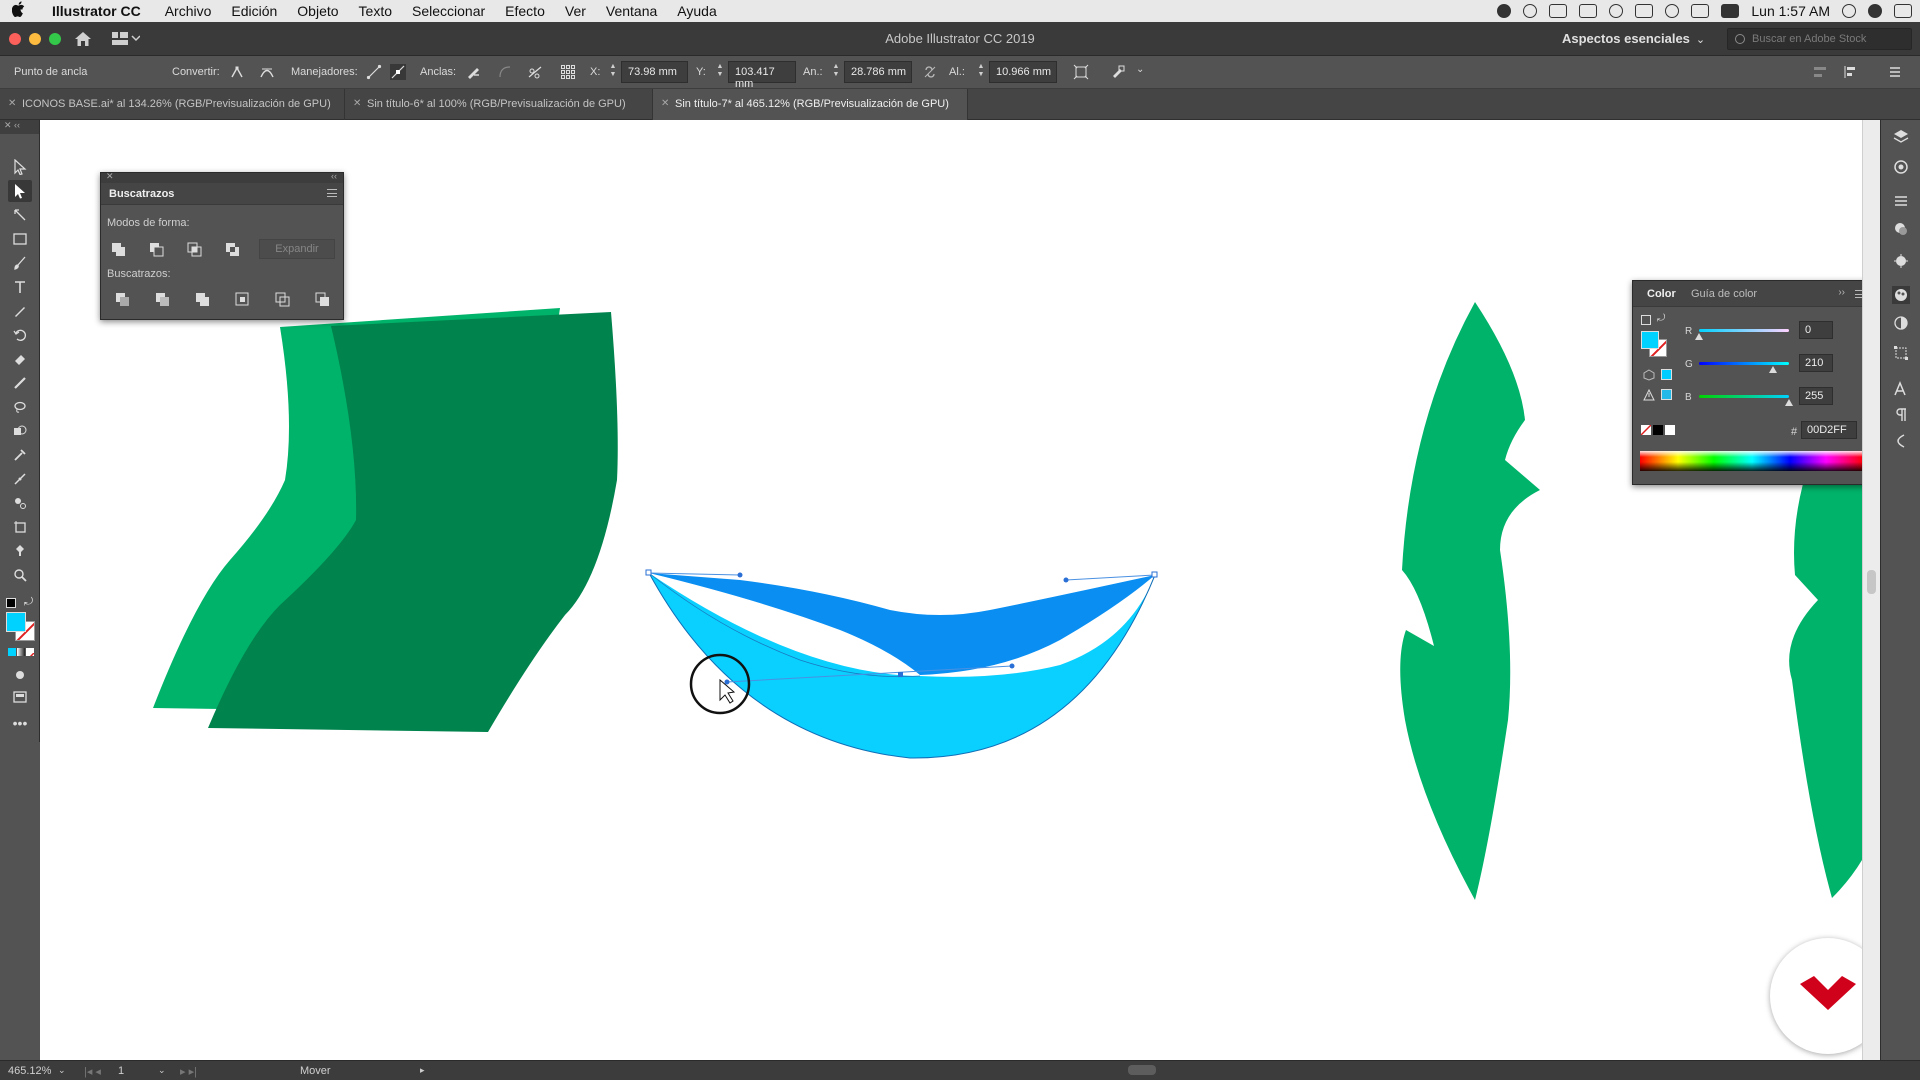 This screenshot has height=1080, width=1920. I want to click on color-spectrum-bar, so click(1751, 461).